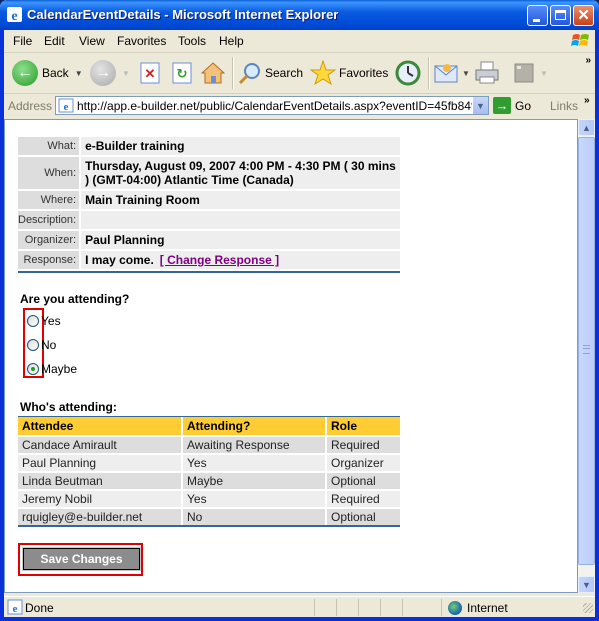 This screenshot has height=621, width=599. I want to click on save-changes-button: Save Changes, so click(81, 559).